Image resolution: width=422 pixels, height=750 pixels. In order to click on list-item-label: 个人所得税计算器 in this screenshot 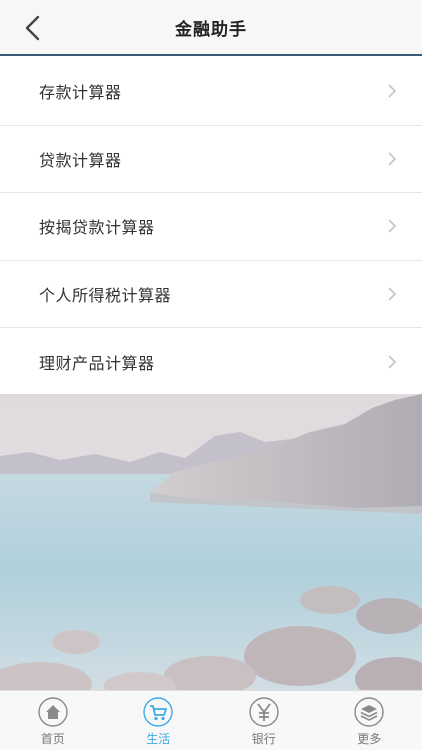, I will do `click(105, 295)`.